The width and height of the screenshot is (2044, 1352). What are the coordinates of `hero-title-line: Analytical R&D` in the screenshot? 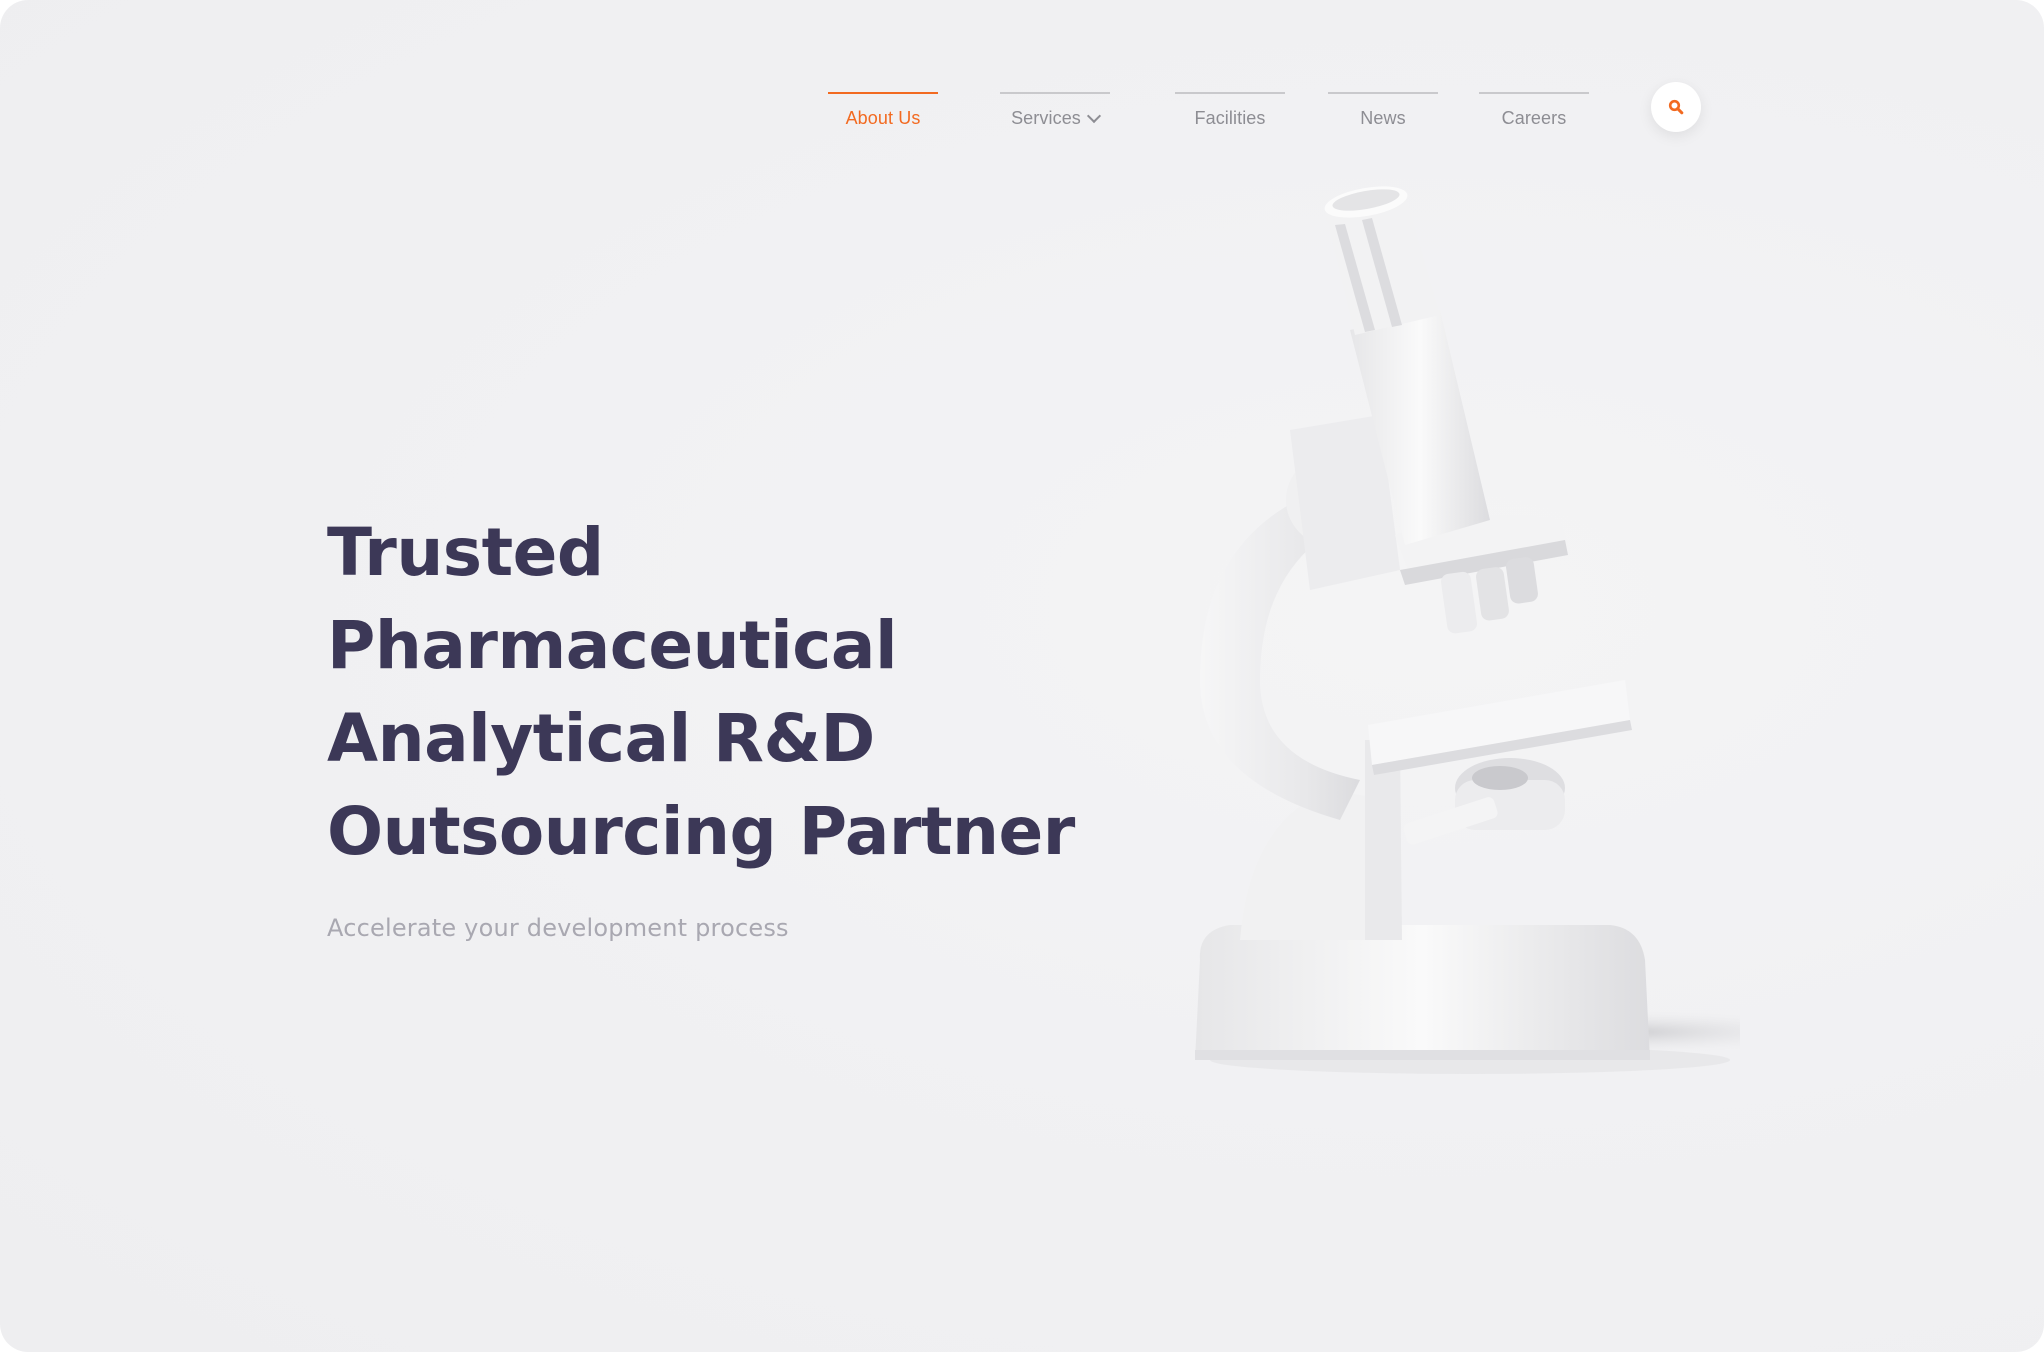 It's located at (601, 738).